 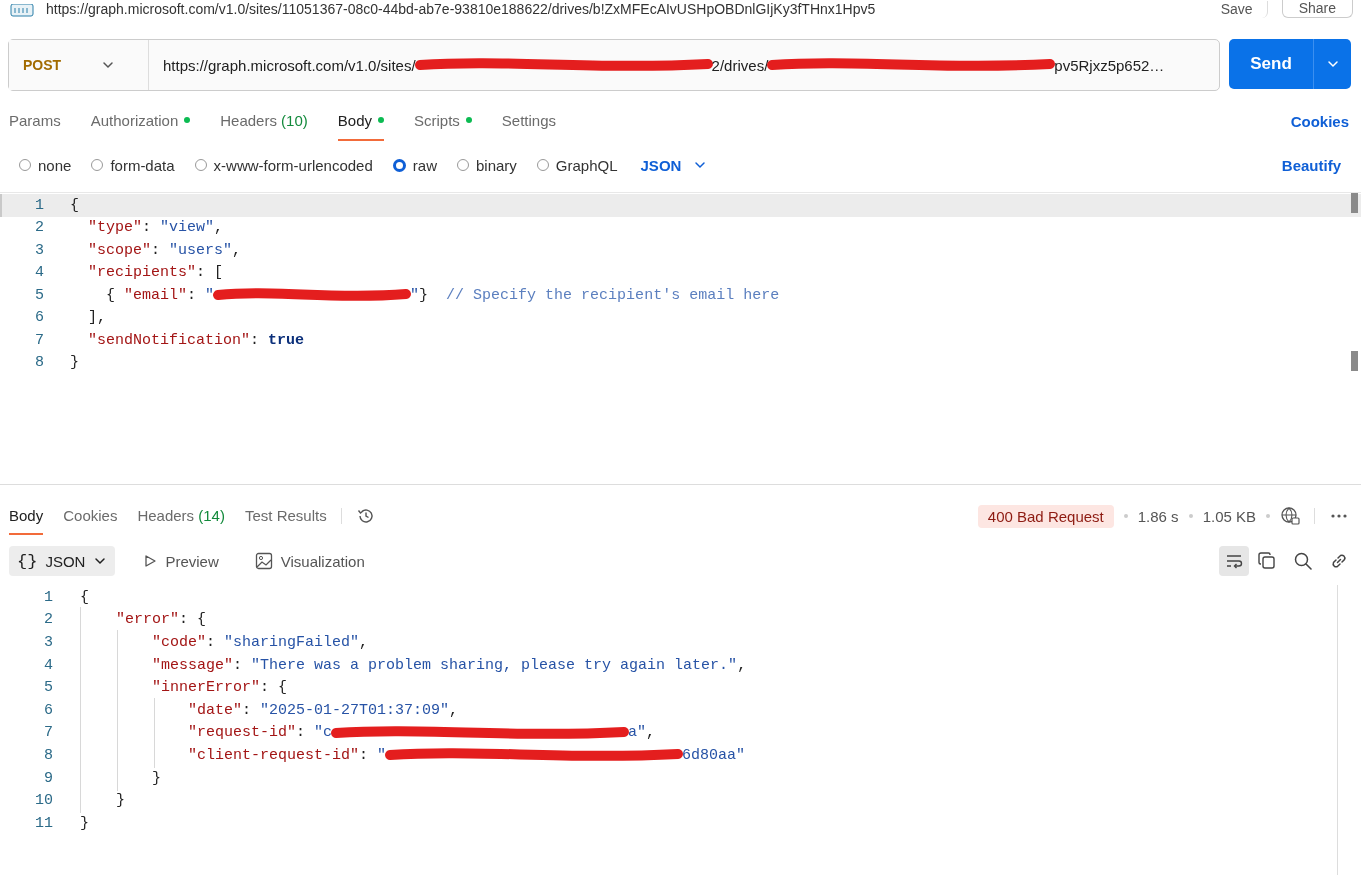 I want to click on code-text: "} // Specify the recipient's email here, so click(x=595, y=295).